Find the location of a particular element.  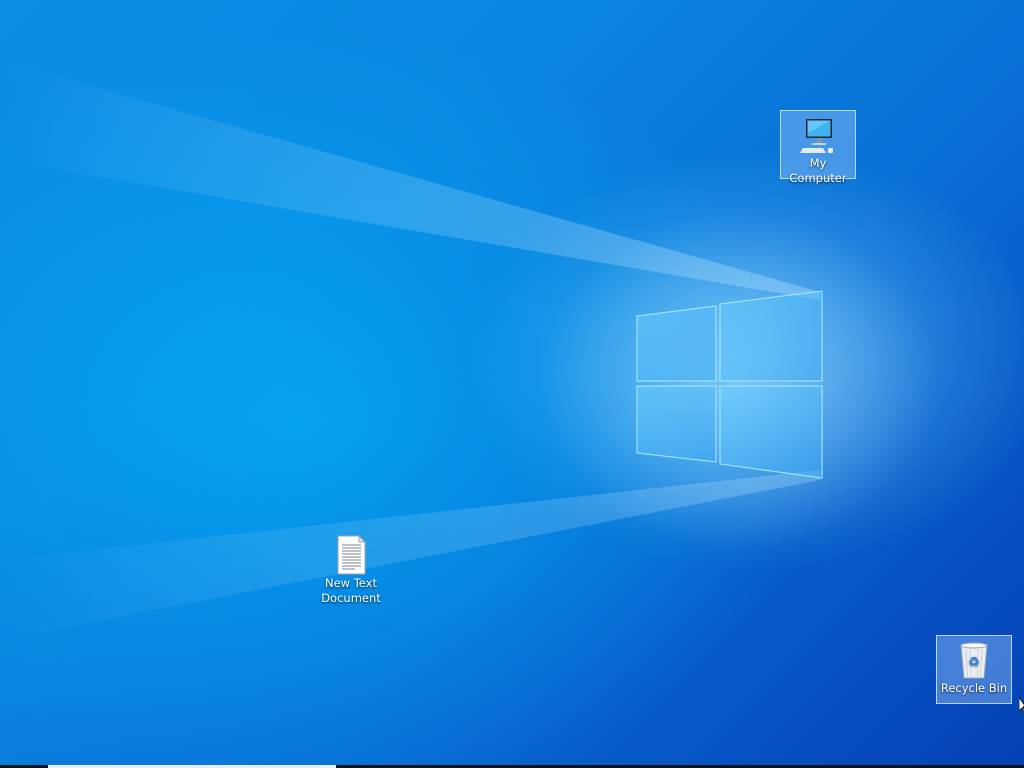

desktop-icon-recycle-bin: ♻ Recycle Bin is located at coordinates (974, 669).